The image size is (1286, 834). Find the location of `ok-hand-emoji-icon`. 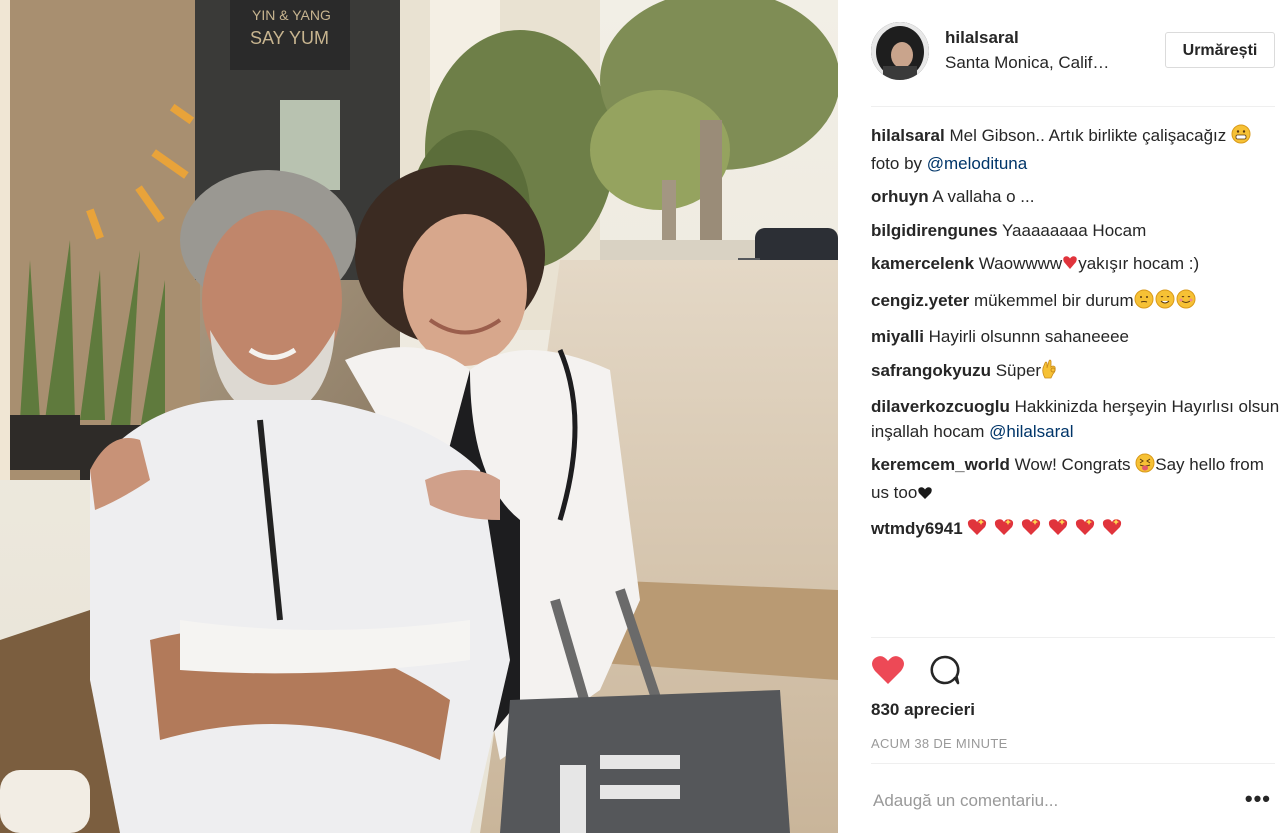

ok-hand-emoji-icon is located at coordinates (1049, 373).